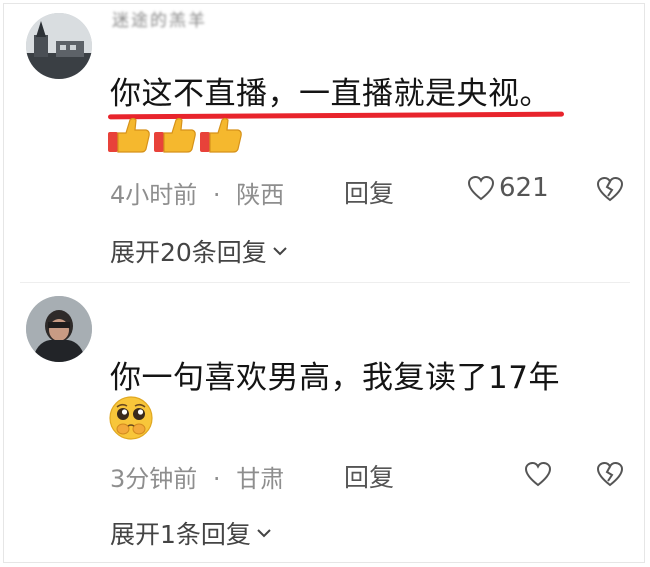 This screenshot has height=567, width=650. I want to click on expand-replies-label: 展开20条回复, so click(188, 252).